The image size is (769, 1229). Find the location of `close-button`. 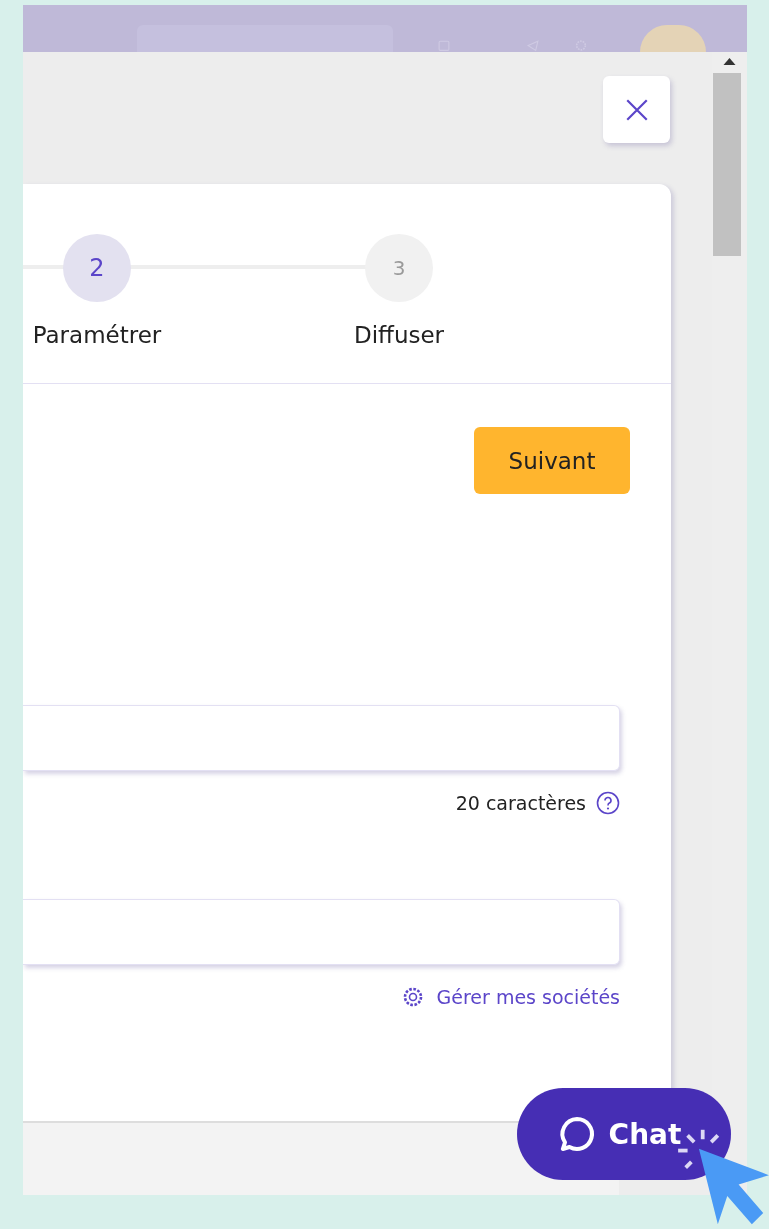

close-button is located at coordinates (636, 109).